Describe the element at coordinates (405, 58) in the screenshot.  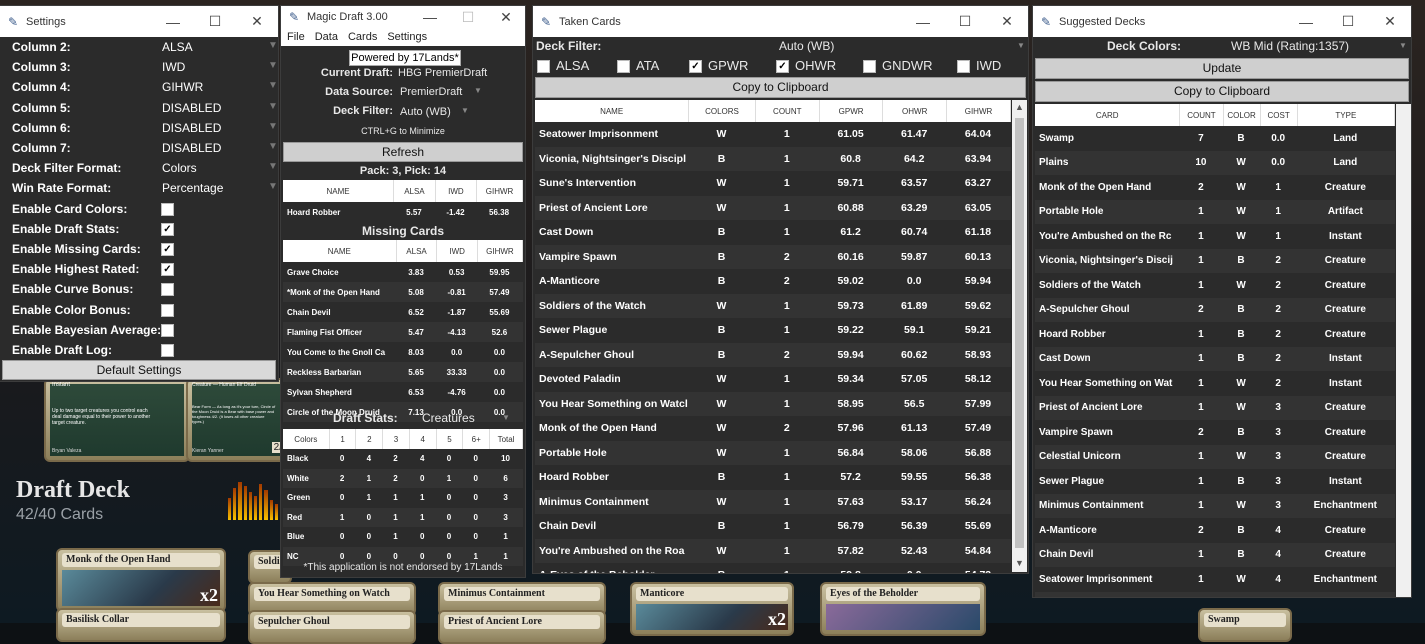
I see `powered-by-link: Powered by 17Lands*` at that location.